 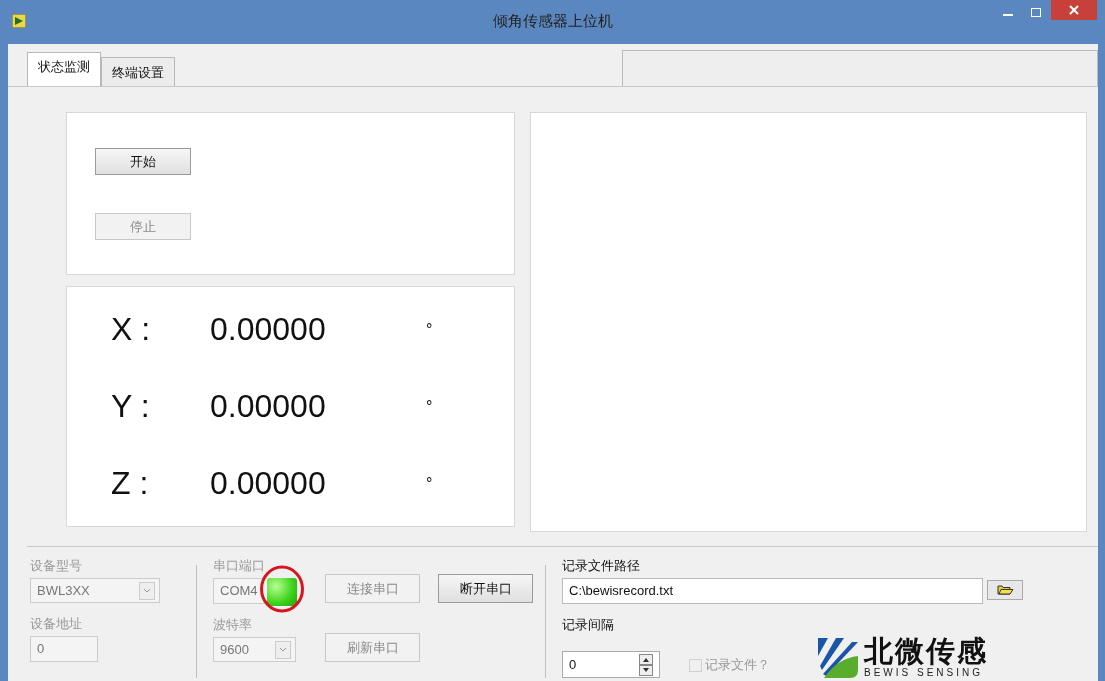 What do you see at coordinates (19, 21) in the screenshot?
I see `app-icon` at bounding box center [19, 21].